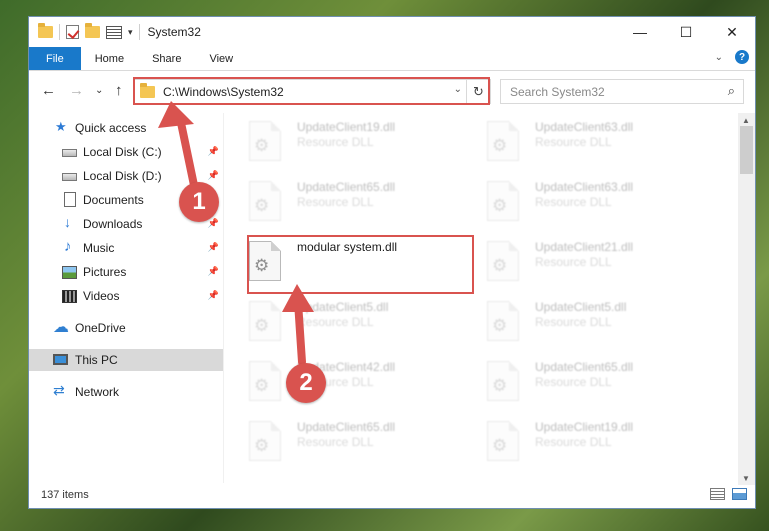 This screenshot has width=769, height=531. What do you see at coordinates (59, 390) in the screenshot?
I see `network-icon: ⇄` at bounding box center [59, 390].